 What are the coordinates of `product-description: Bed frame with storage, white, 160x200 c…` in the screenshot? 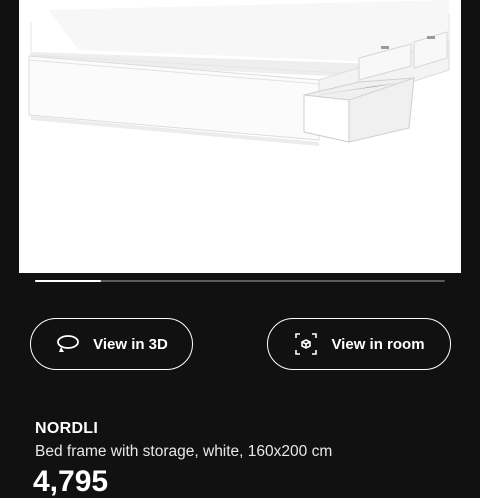 It's located at (184, 451).